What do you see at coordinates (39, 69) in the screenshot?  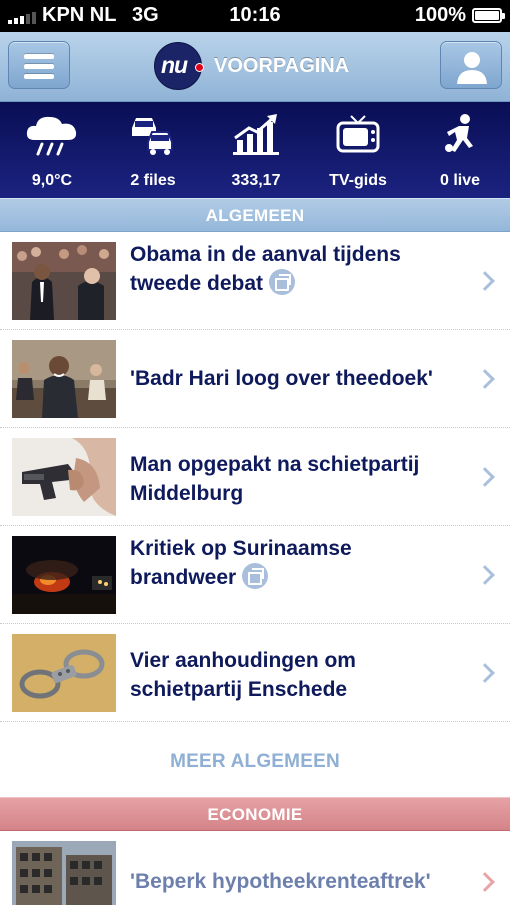 I see `hamburger-menu-icon` at bounding box center [39, 69].